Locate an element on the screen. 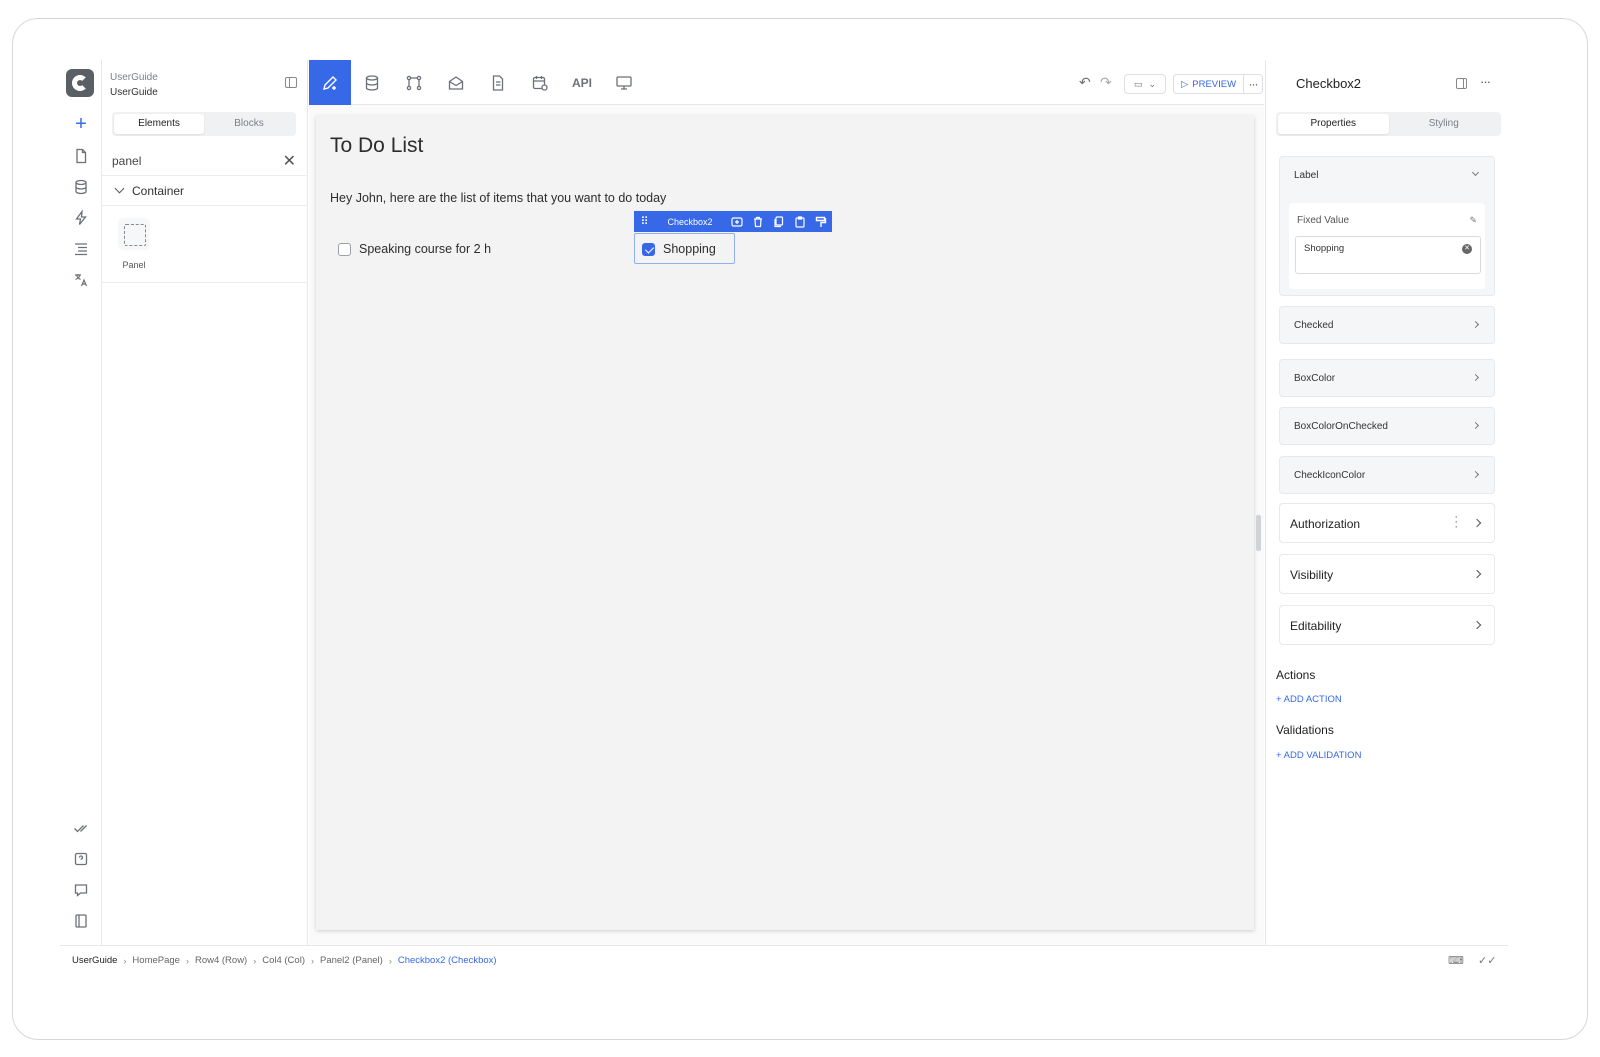  checkbox1: Speaking course for 2 h is located at coordinates (414, 249).